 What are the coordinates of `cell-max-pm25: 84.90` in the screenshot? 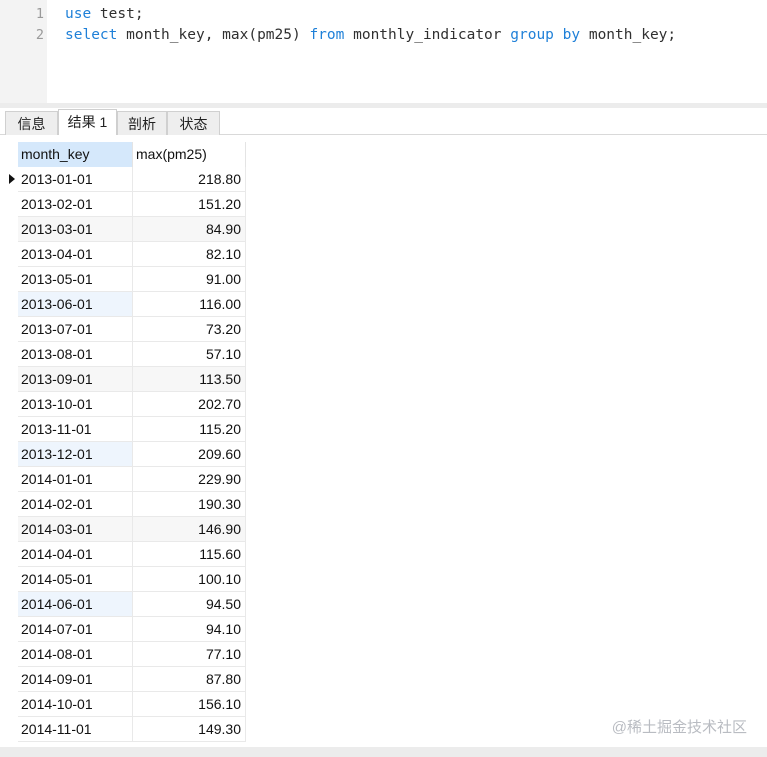 It's located at (189, 229).